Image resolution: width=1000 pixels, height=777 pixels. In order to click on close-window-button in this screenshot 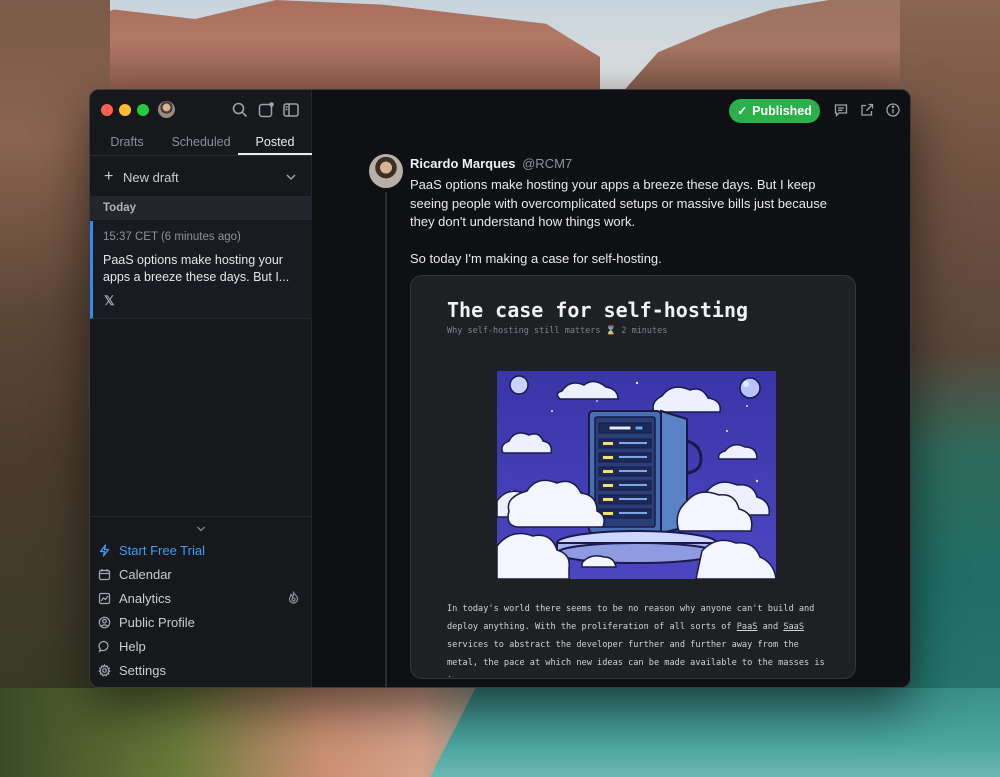, I will do `click(107, 110)`.